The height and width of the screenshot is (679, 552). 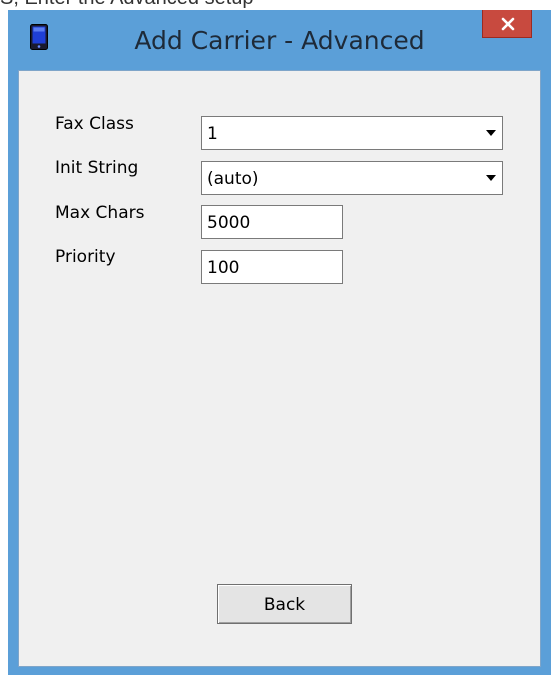 I want to click on back-button-label: Back, so click(x=284, y=605).